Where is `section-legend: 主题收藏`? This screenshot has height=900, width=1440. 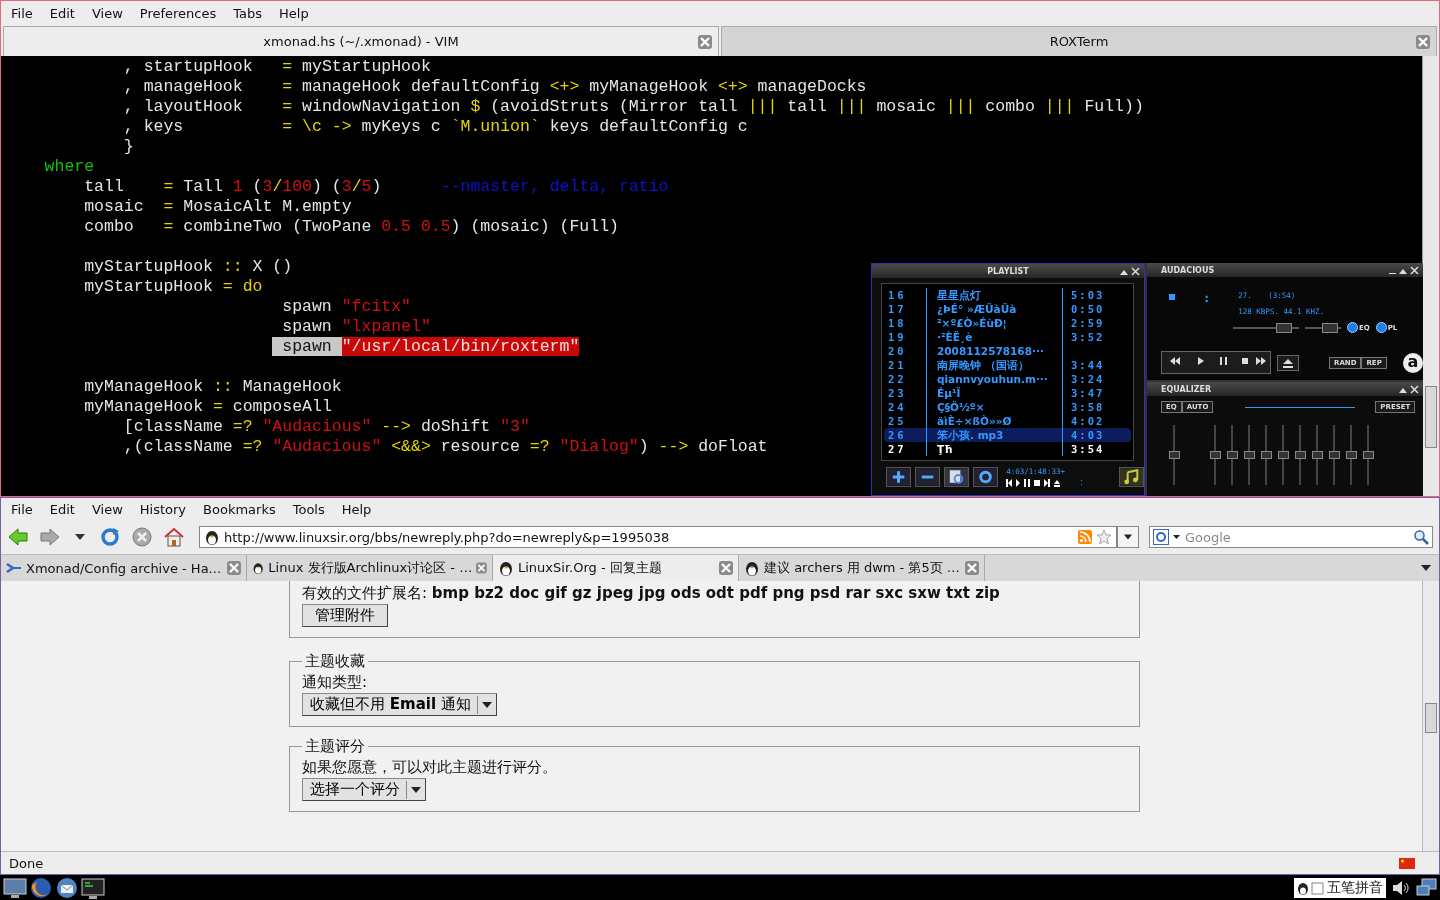
section-legend: 主题收藏 is located at coordinates (335, 661).